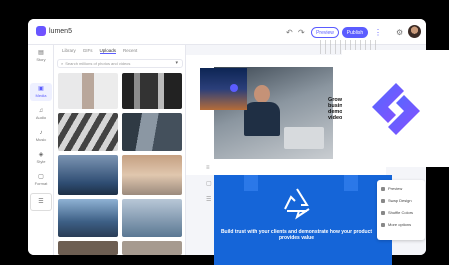  What do you see at coordinates (41, 161) in the screenshot?
I see `rail-label: Style` at bounding box center [41, 161].